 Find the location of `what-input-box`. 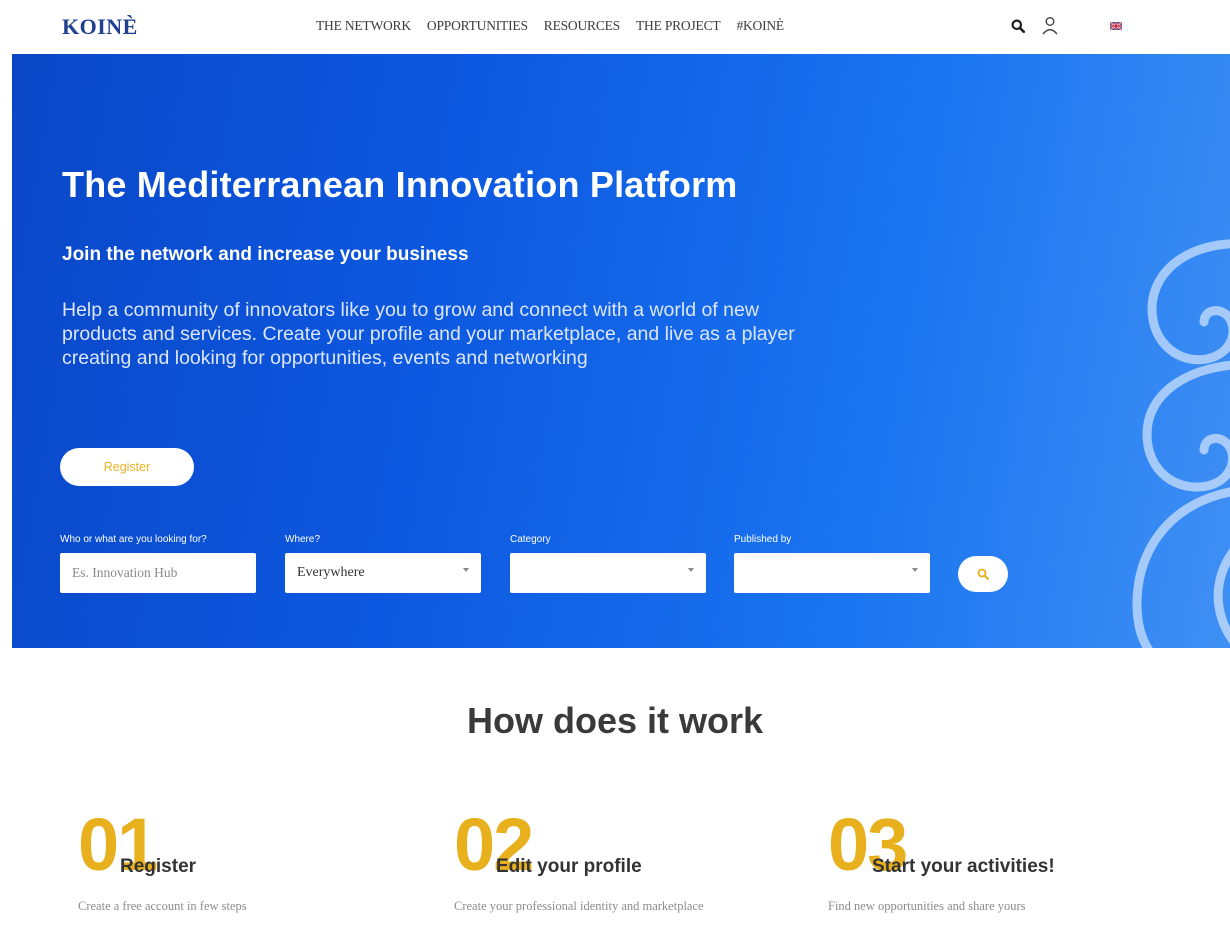

what-input-box is located at coordinates (158, 573).